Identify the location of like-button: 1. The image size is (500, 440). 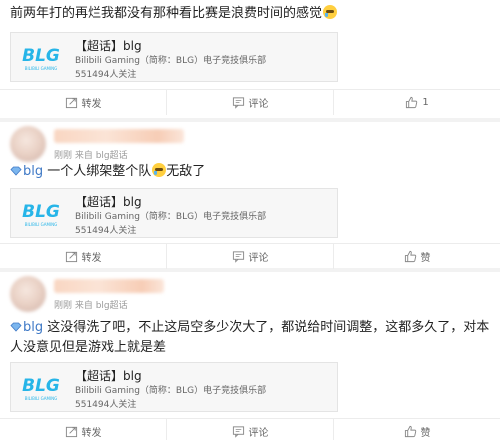
(416, 102).